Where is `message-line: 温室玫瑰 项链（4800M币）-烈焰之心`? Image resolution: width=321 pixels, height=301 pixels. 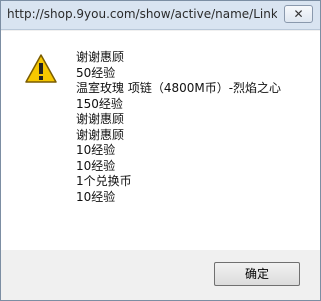
message-line: 温室玫瑰 项链（4800M币）-烈焰之心 is located at coordinates (179, 88).